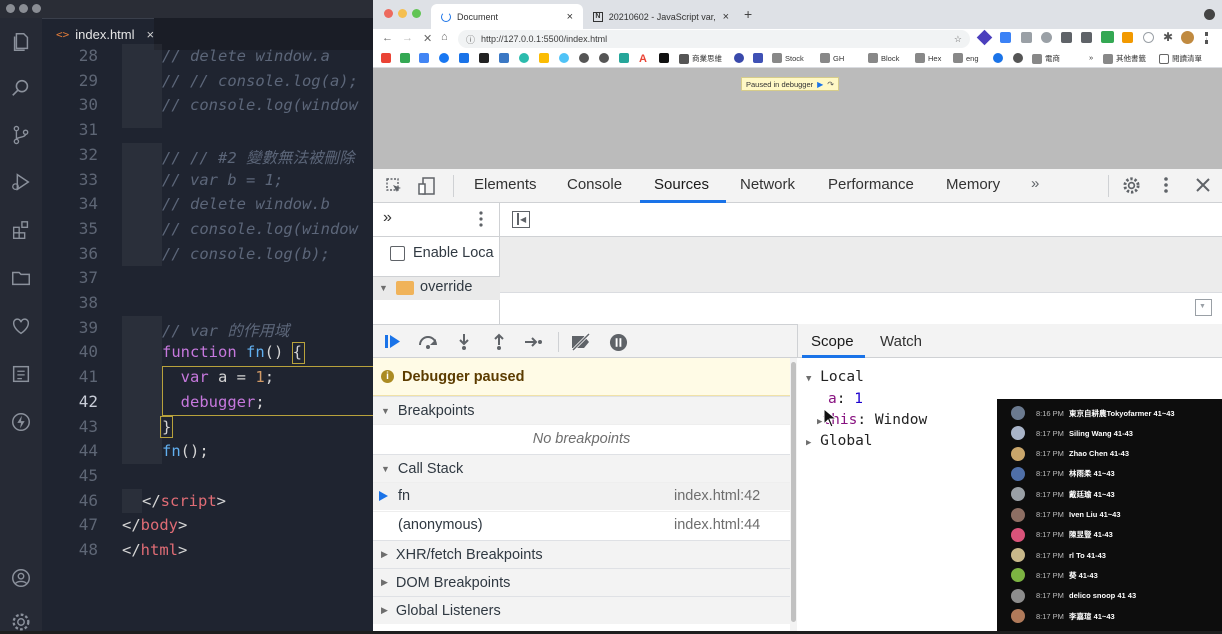  I want to click on code-line: </html>, so click(154, 550).